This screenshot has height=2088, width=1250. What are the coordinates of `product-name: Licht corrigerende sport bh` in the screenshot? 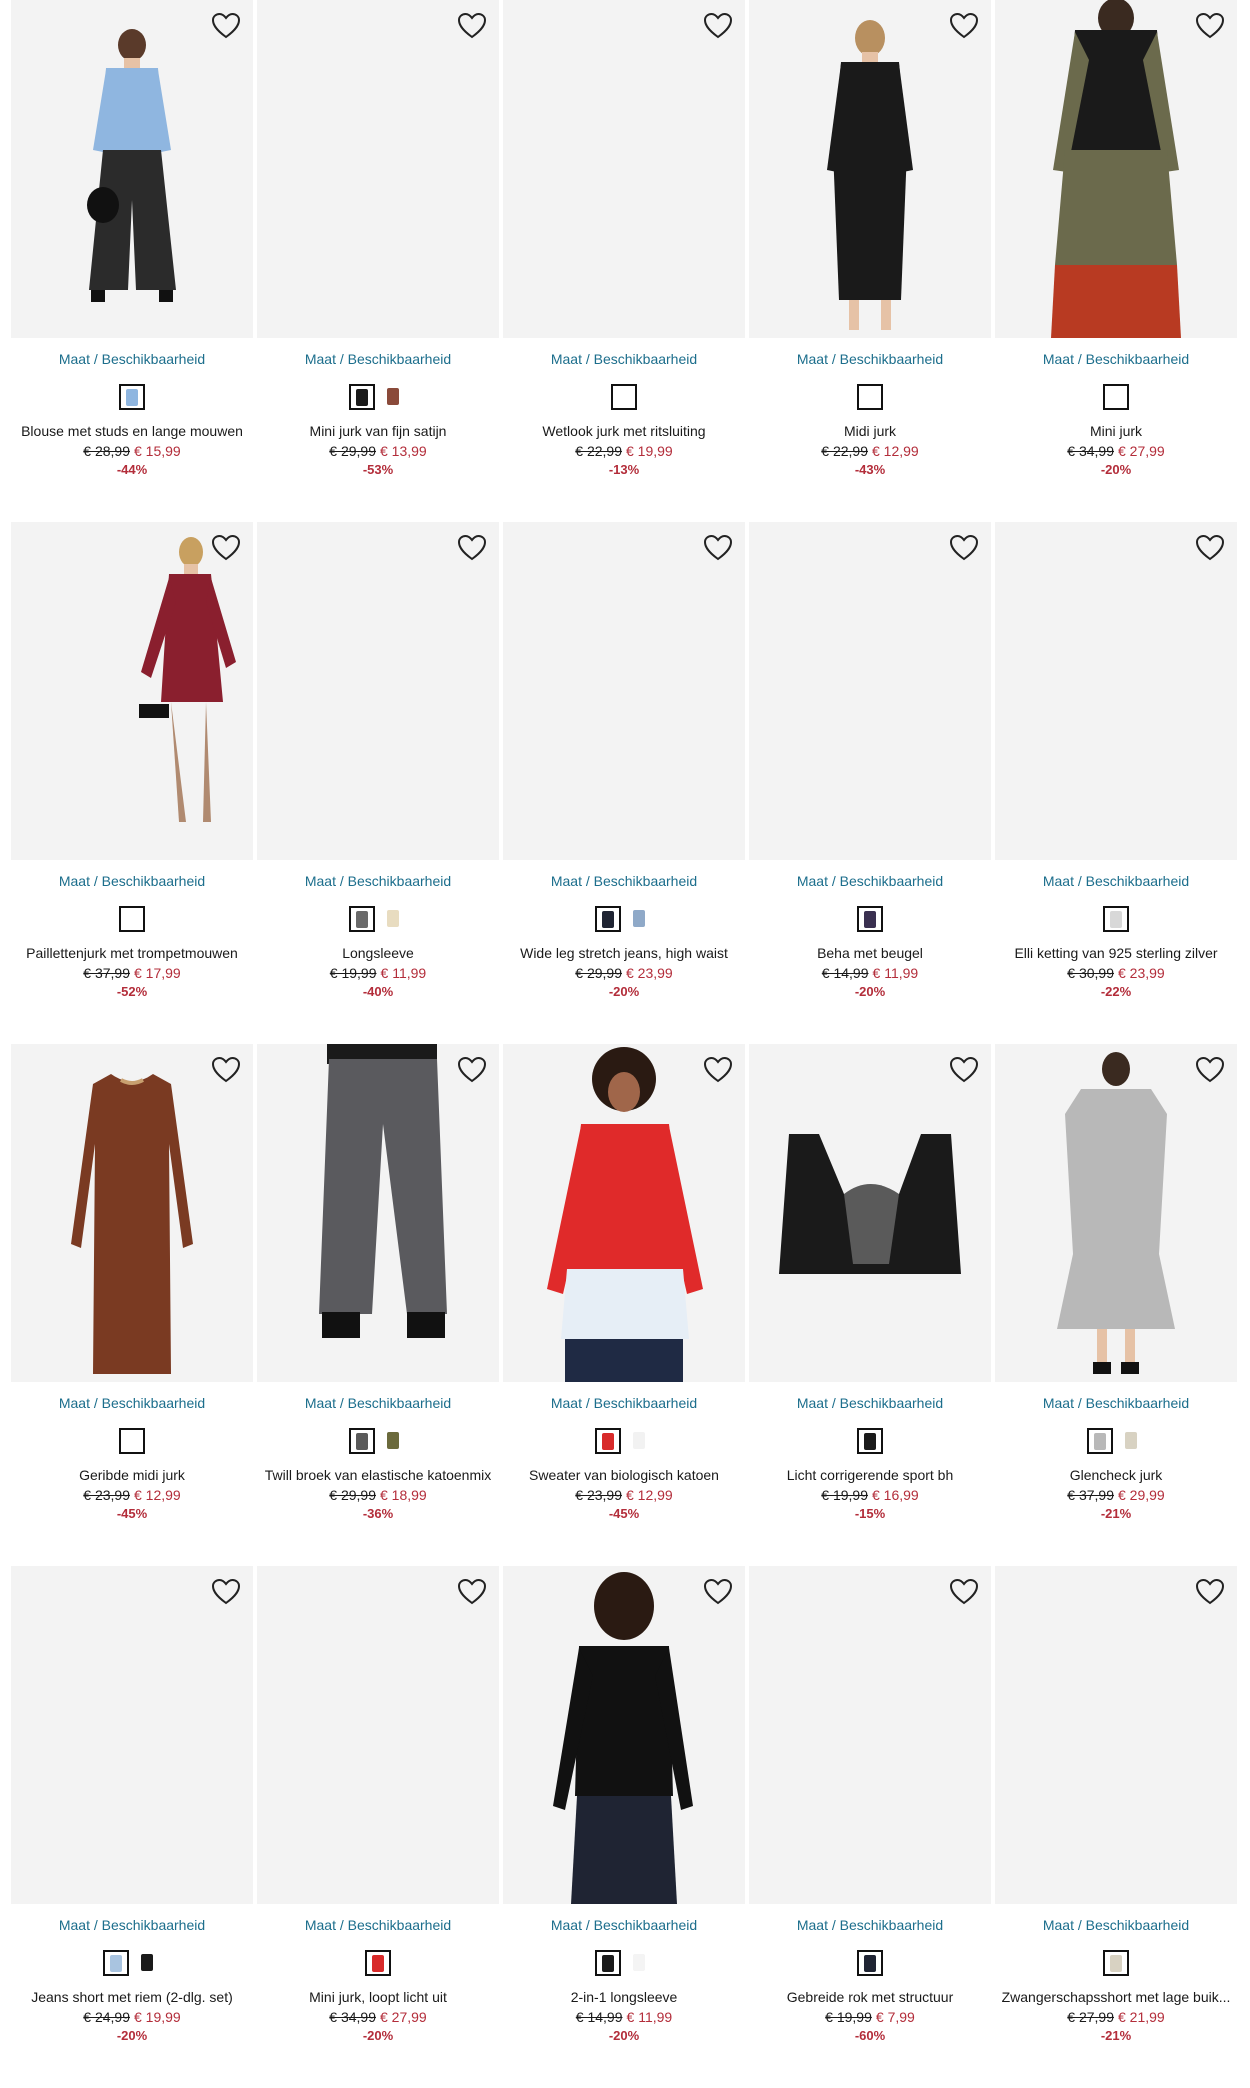 It's located at (870, 1475).